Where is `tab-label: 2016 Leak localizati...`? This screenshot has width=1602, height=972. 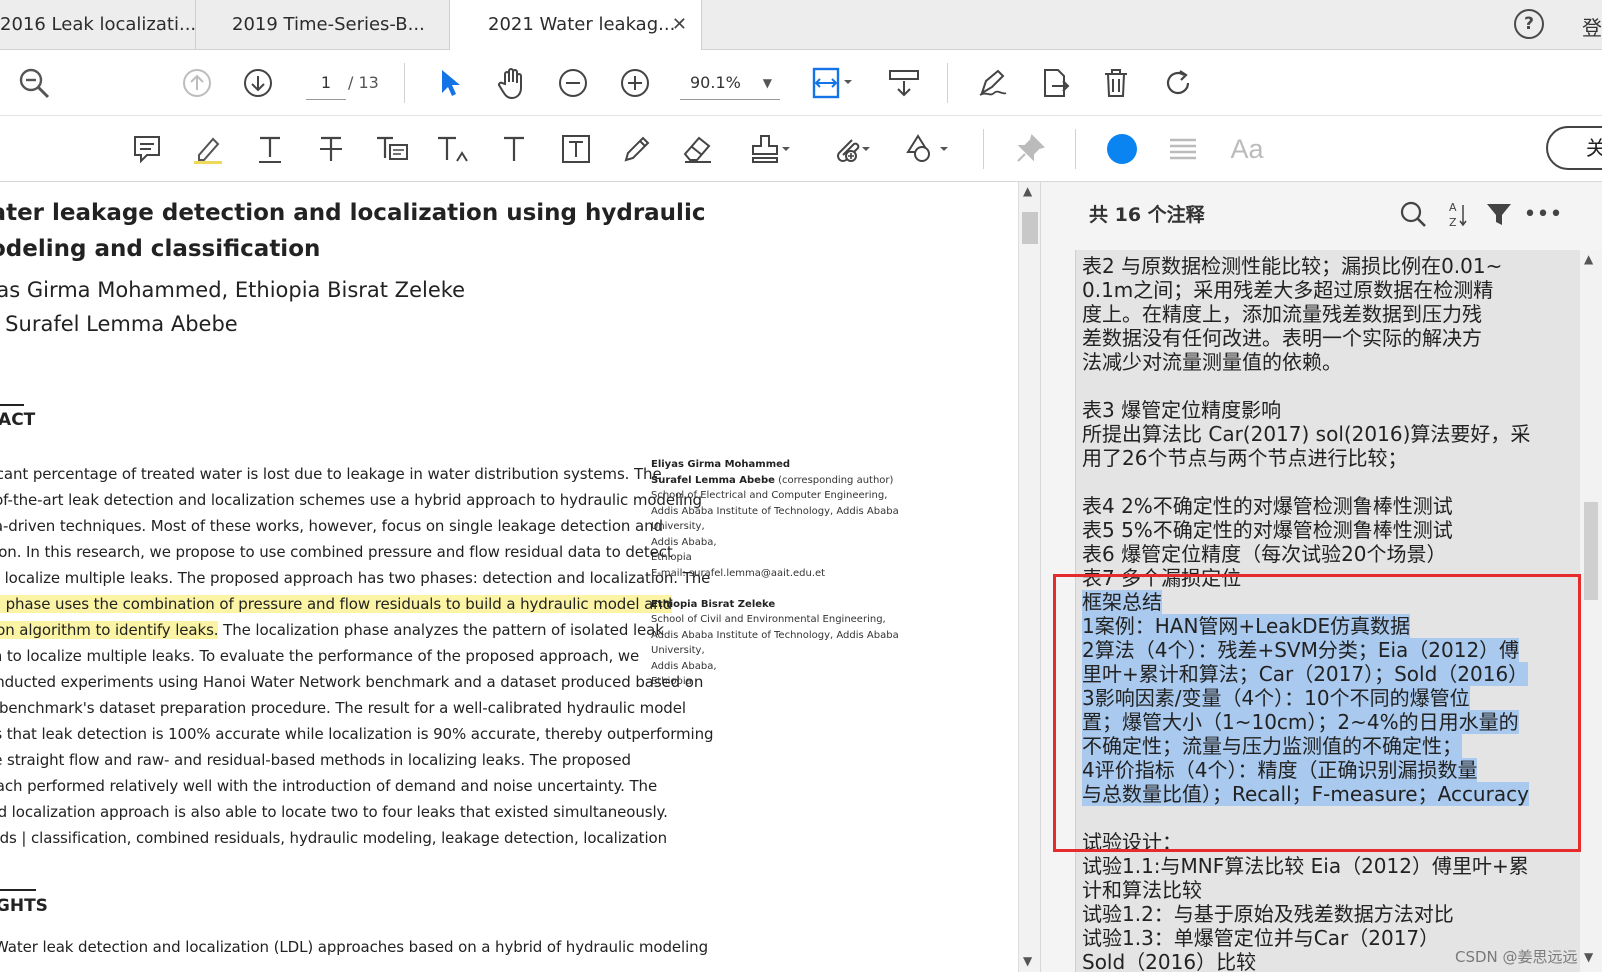 tab-label: 2016 Leak localizati... is located at coordinates (98, 24).